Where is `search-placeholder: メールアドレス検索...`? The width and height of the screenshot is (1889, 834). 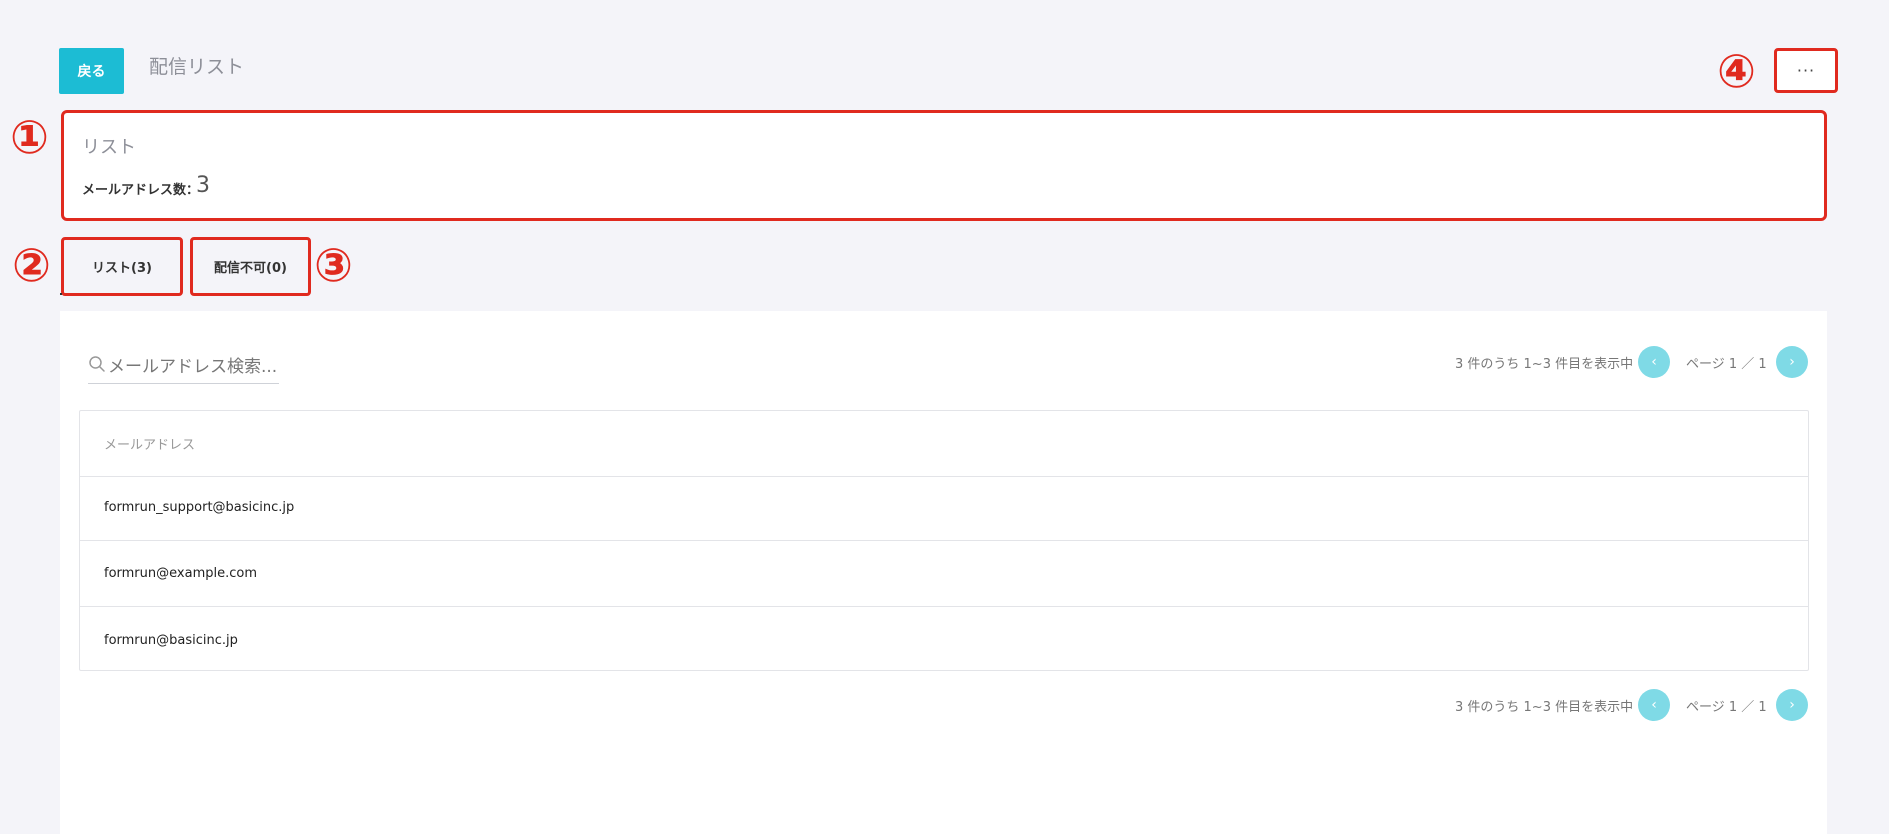
search-placeholder: メールアドレス検索... is located at coordinates (193, 367).